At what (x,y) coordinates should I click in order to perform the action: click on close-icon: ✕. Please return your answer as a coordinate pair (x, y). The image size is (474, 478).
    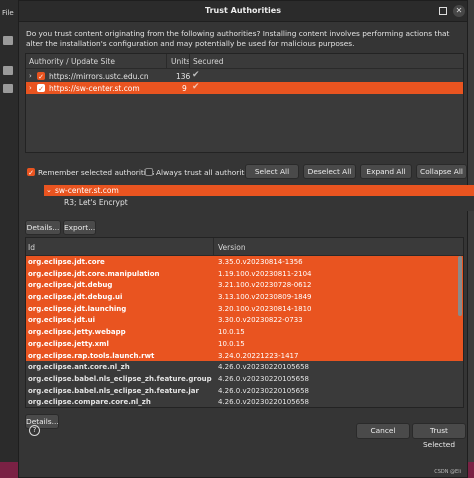
    Looking at the image, I should click on (459, 11).